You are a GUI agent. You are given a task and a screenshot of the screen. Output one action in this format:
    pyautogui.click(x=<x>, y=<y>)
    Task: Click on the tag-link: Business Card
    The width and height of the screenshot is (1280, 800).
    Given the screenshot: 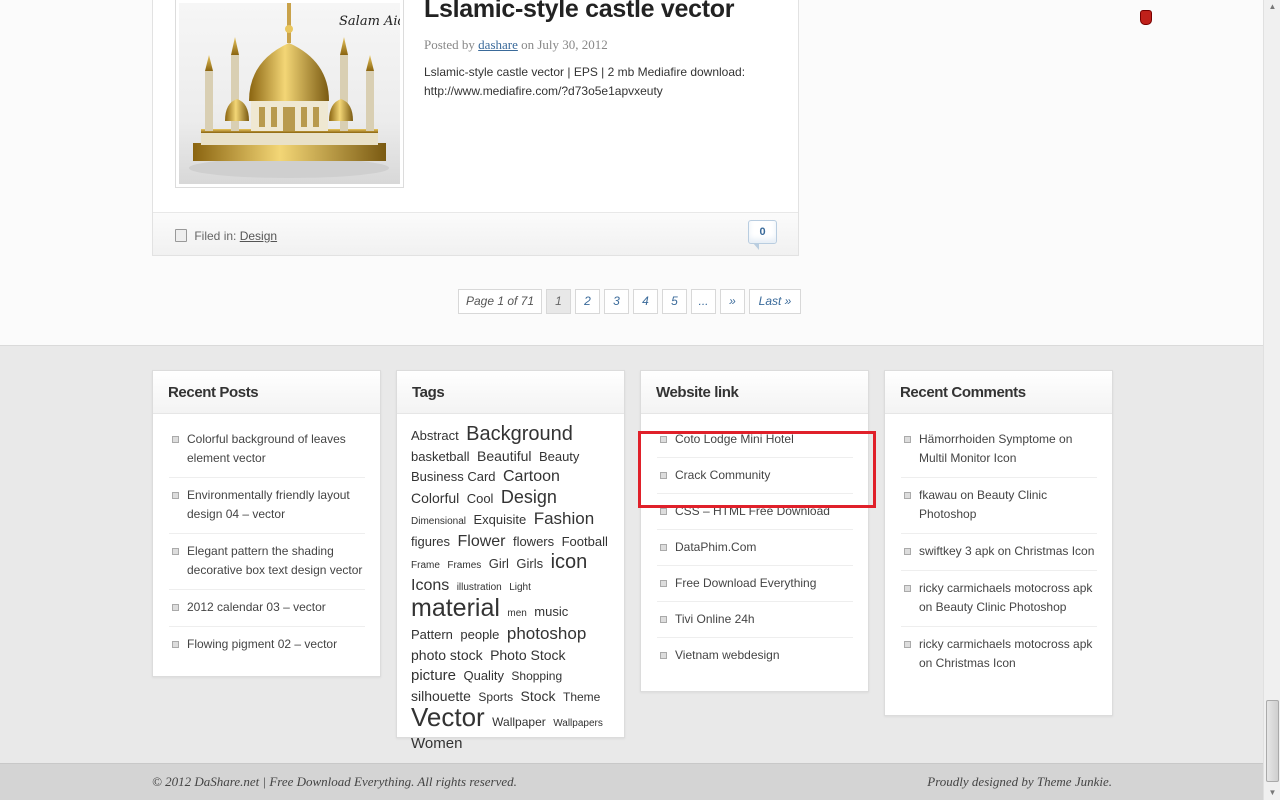 What is the action you would take?
    pyautogui.click(x=453, y=476)
    